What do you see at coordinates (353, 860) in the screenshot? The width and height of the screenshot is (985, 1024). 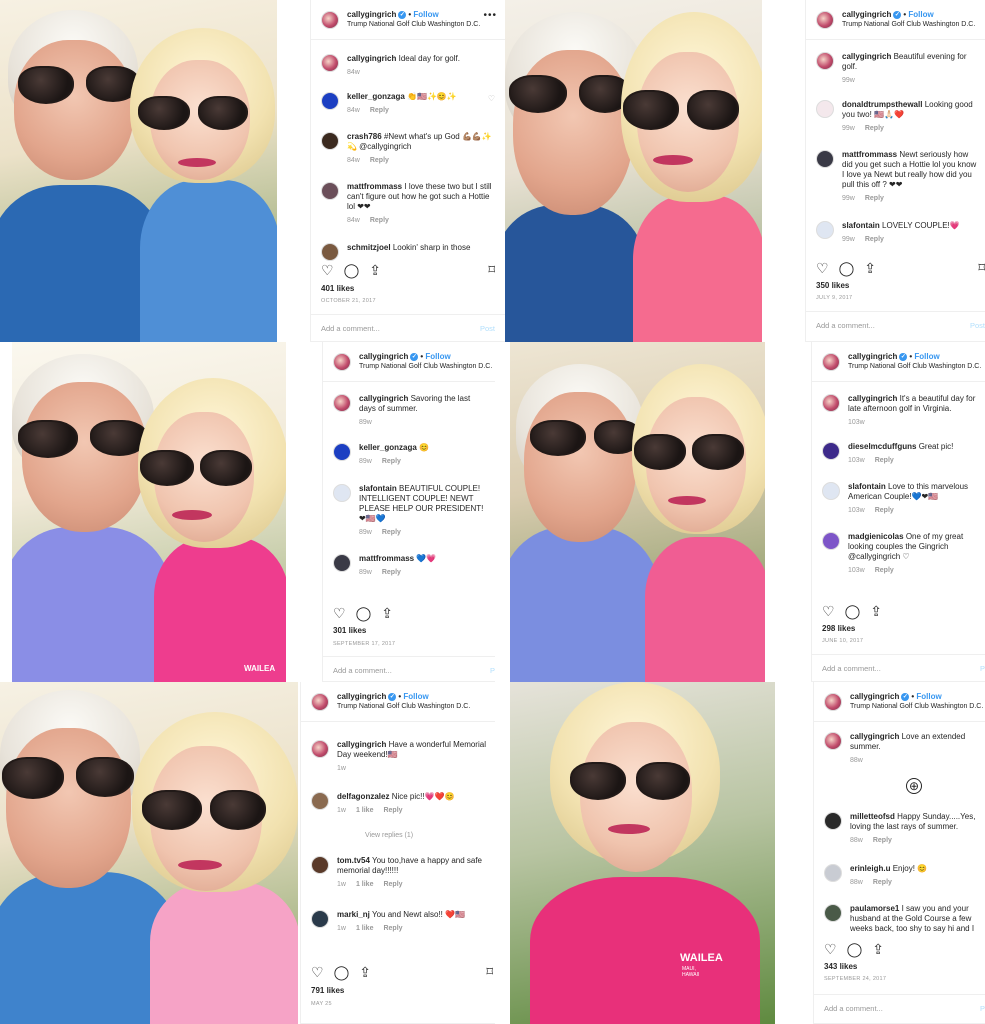 I see `comment-user: tom.tv54` at bounding box center [353, 860].